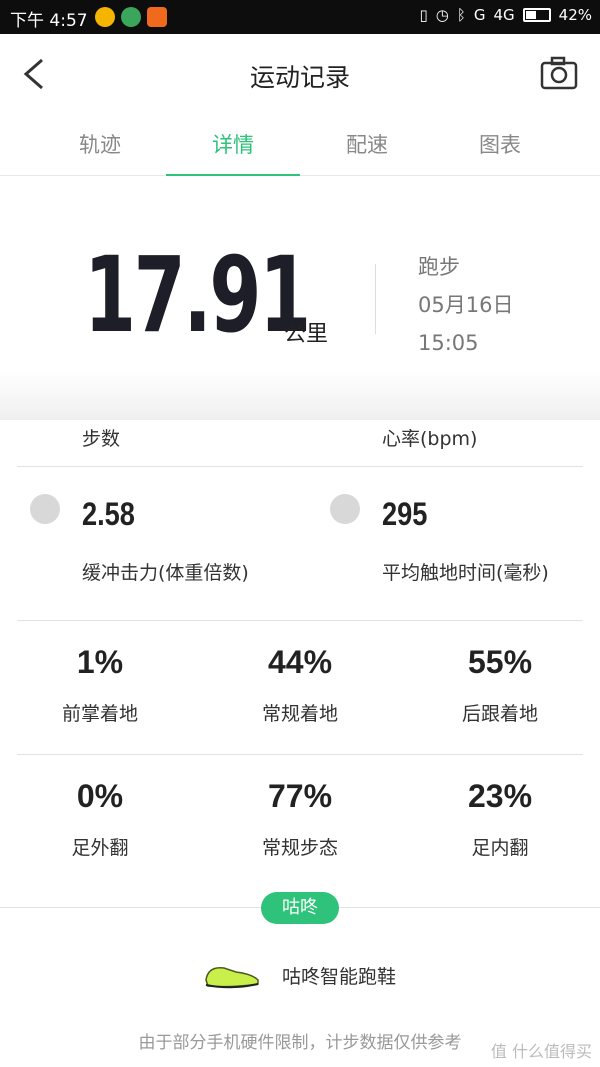 Image resolution: width=600 pixels, height=1067 pixels. Describe the element at coordinates (49, 21) in the screenshot. I see `status-time: 下午 4:57` at that location.